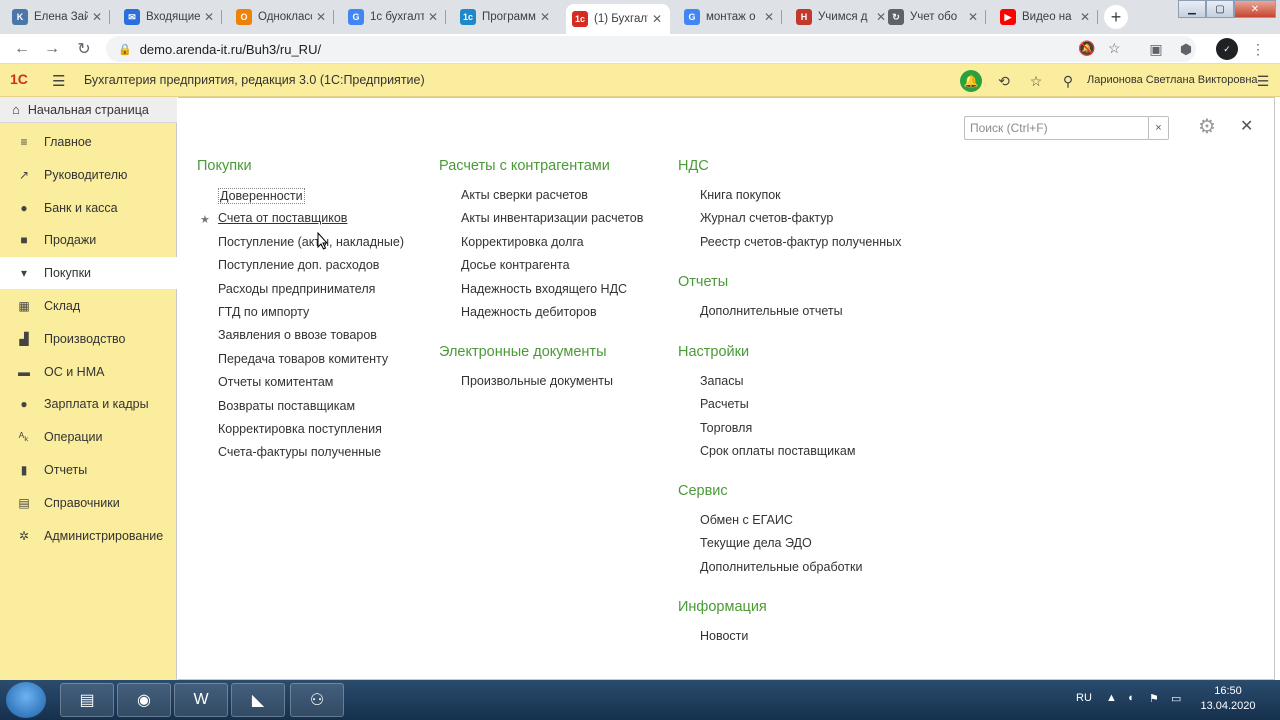 Image resolution: width=1280 pixels, height=720 pixels. What do you see at coordinates (1186, 49) in the screenshot?
I see `cube-extension-icon: ⬢` at bounding box center [1186, 49].